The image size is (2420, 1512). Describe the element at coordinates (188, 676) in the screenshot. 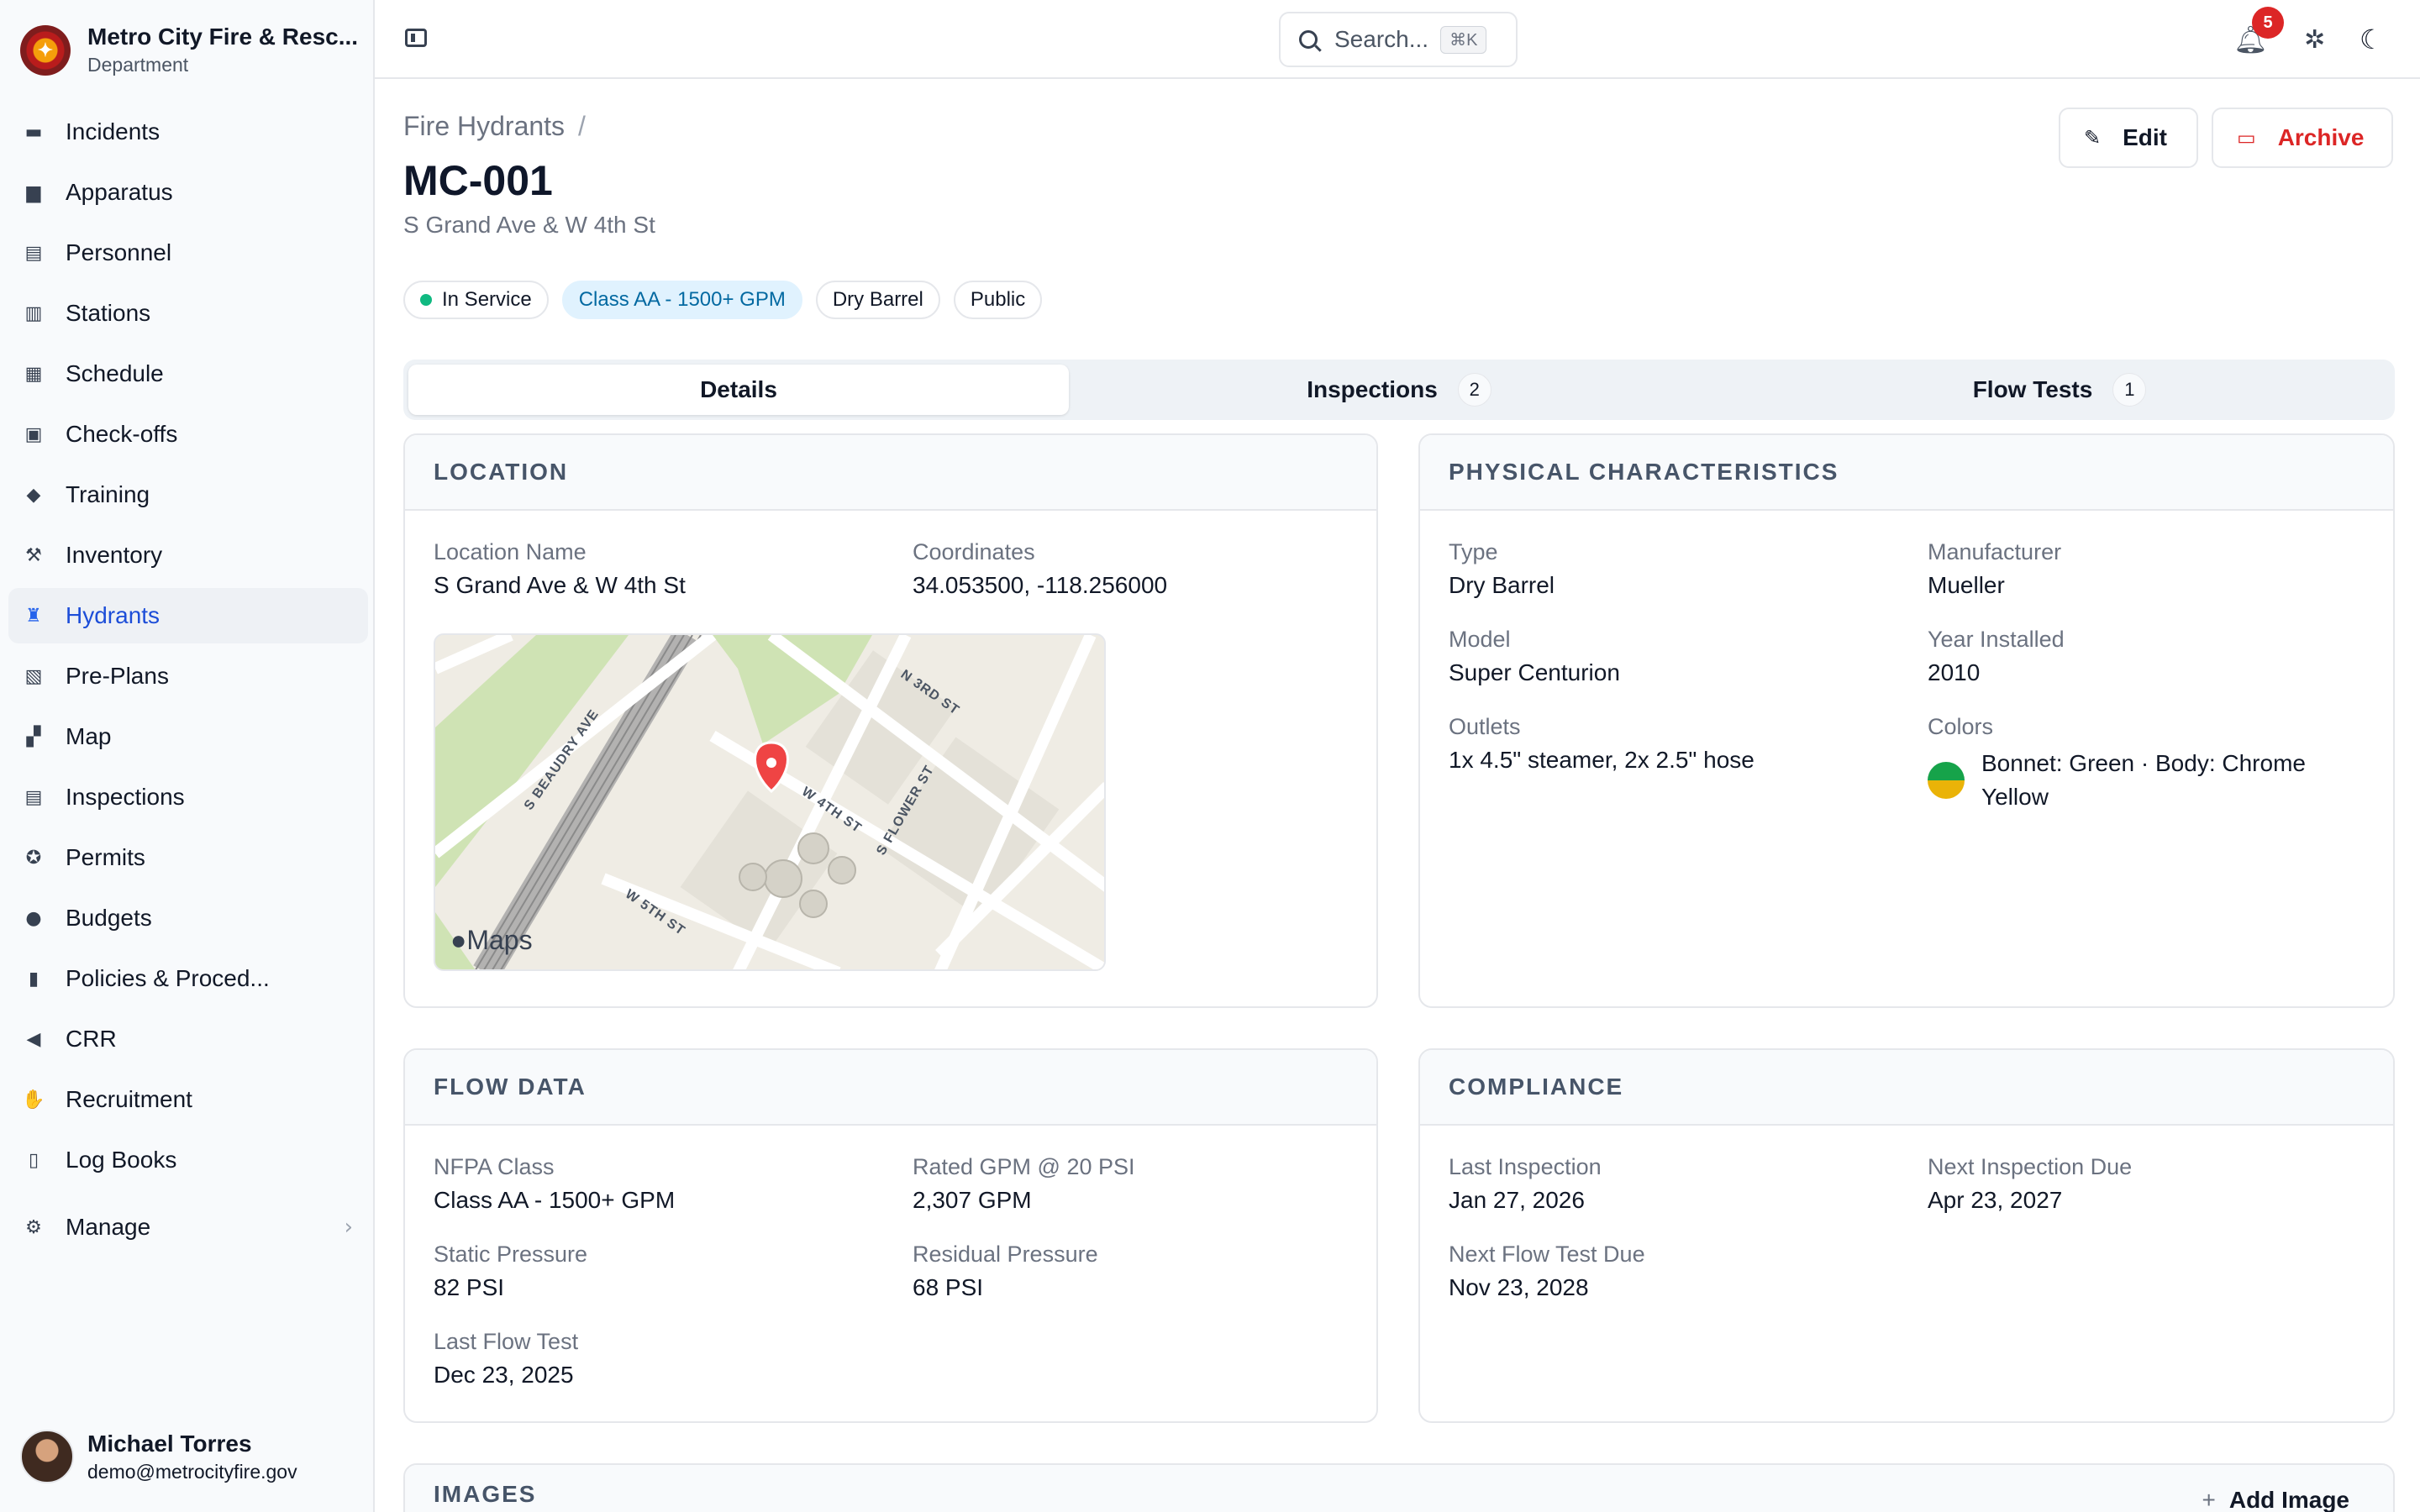

I see `sidebar-item-pre-plans: ▧ Pre-Plans` at that location.